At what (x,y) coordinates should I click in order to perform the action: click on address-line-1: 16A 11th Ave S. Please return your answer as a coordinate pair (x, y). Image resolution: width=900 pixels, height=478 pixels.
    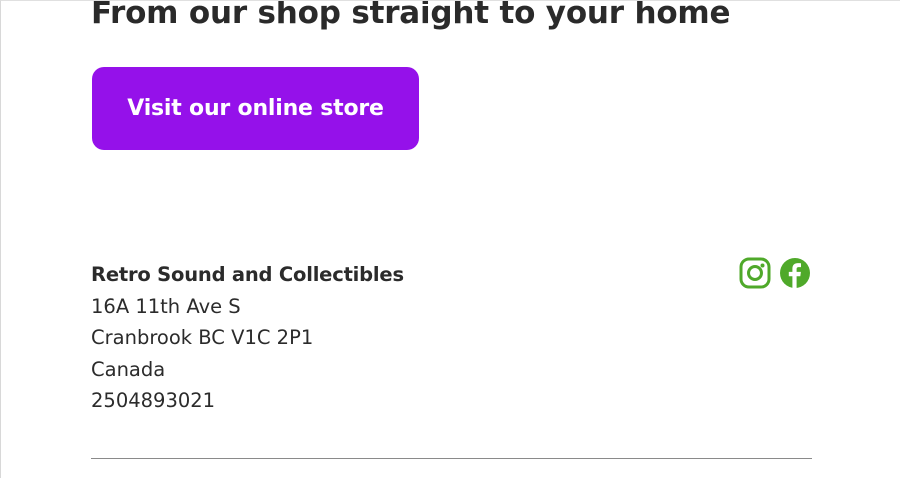
    Looking at the image, I should click on (166, 306).